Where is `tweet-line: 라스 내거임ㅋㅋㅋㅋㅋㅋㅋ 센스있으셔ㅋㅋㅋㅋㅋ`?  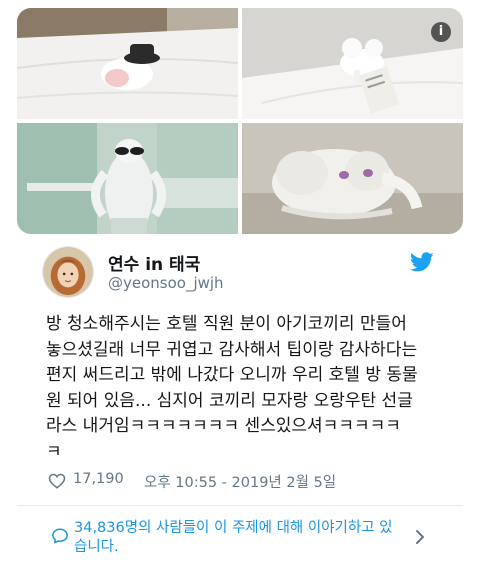
tweet-line: 라스 내거임ㅋㅋㅋㅋㅋㅋㅋ 센스있으셔ㅋㅋㅋㅋㅋ is located at coordinates (223, 426).